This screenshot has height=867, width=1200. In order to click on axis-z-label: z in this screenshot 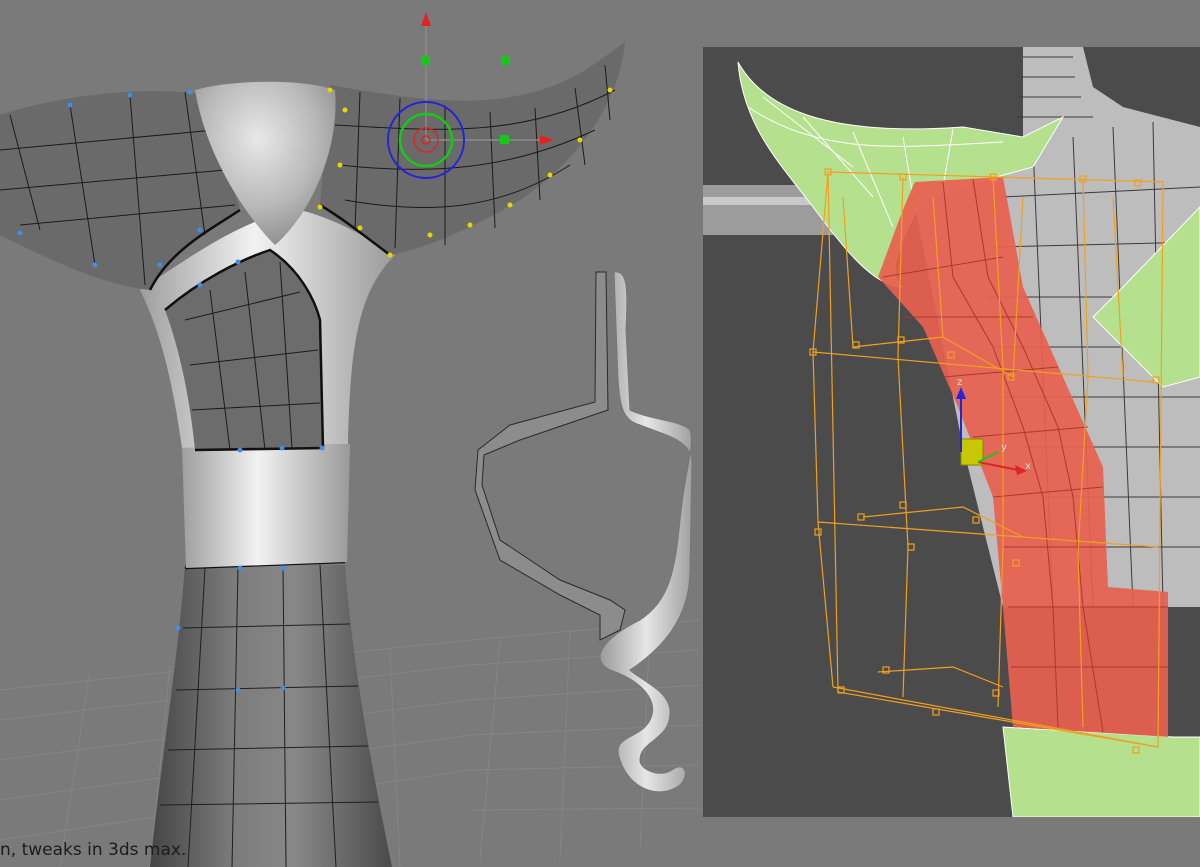, I will do `click(959, 382)`.